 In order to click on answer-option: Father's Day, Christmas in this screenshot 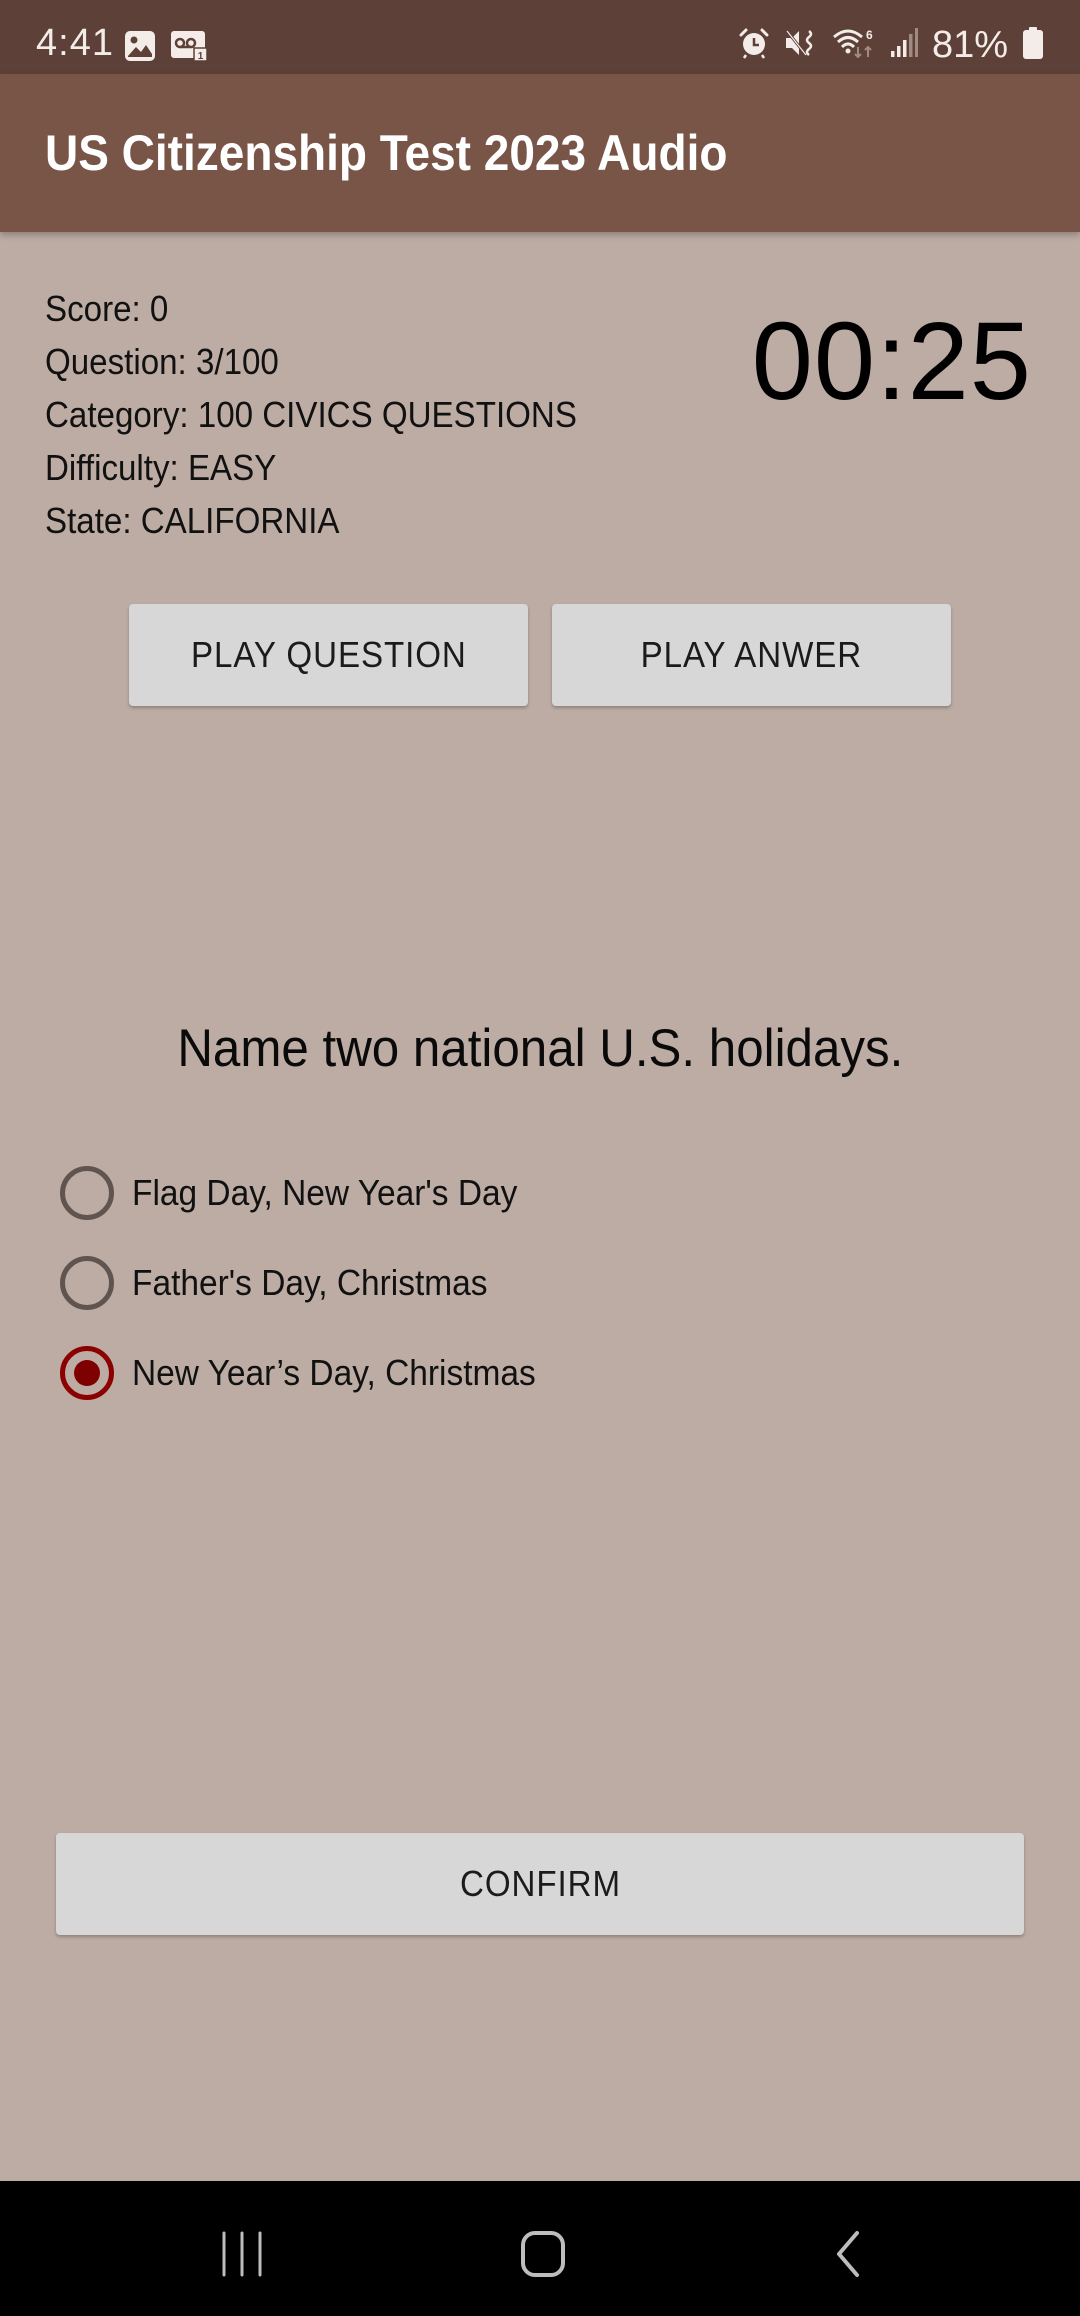, I will do `click(313, 1283)`.